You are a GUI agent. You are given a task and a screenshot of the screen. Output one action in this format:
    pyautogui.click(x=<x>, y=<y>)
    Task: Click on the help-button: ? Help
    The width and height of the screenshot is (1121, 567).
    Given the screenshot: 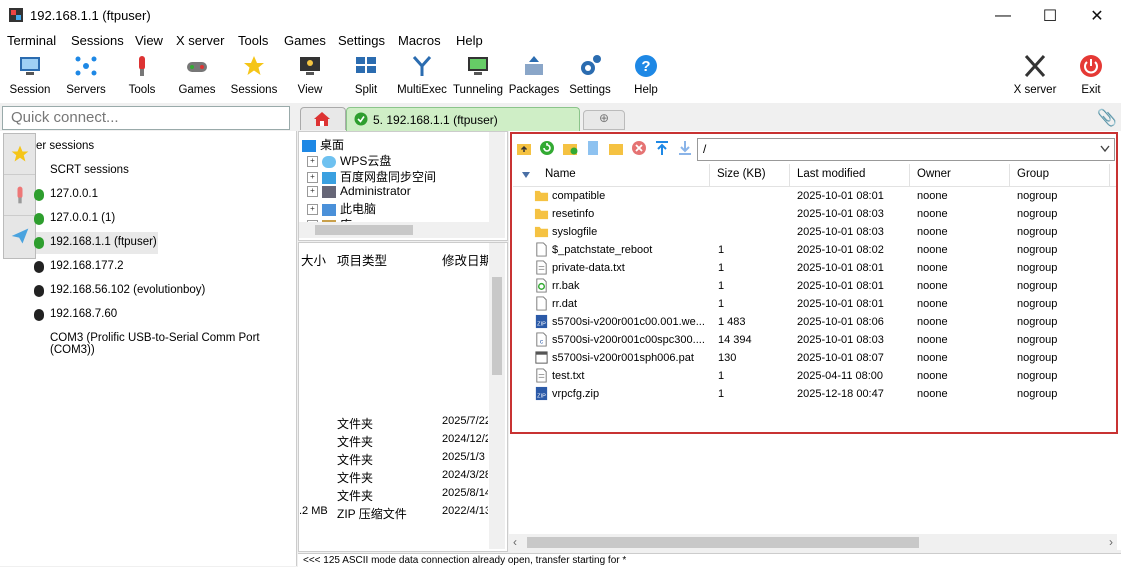 What is the action you would take?
    pyautogui.click(x=646, y=76)
    